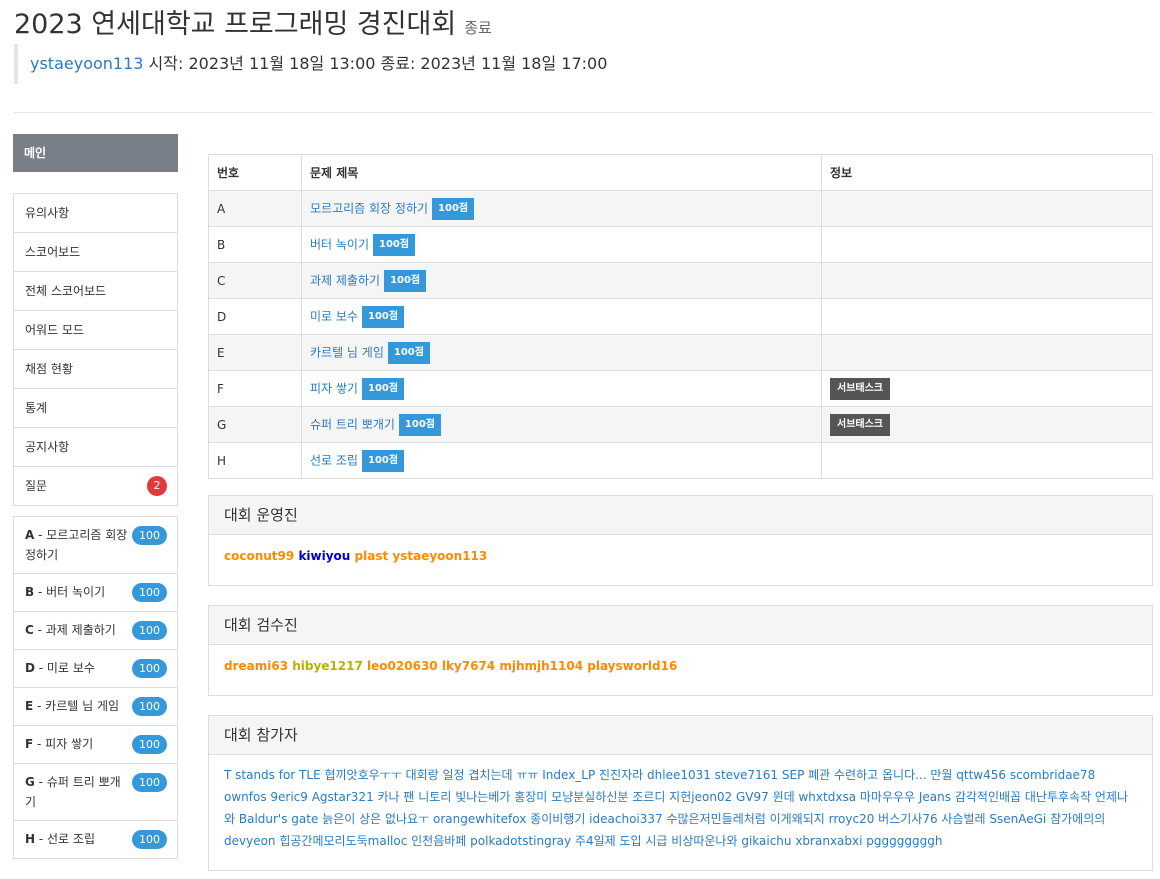 The height and width of the screenshot is (879, 1160). I want to click on user-link: hibye1217, so click(327, 666).